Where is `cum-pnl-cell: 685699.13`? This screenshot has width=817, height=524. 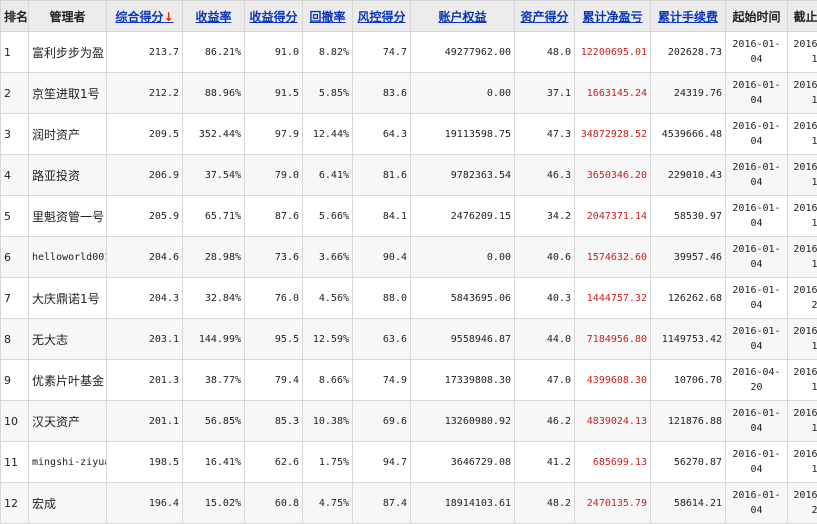
cum-pnl-cell: 685699.13 is located at coordinates (613, 462).